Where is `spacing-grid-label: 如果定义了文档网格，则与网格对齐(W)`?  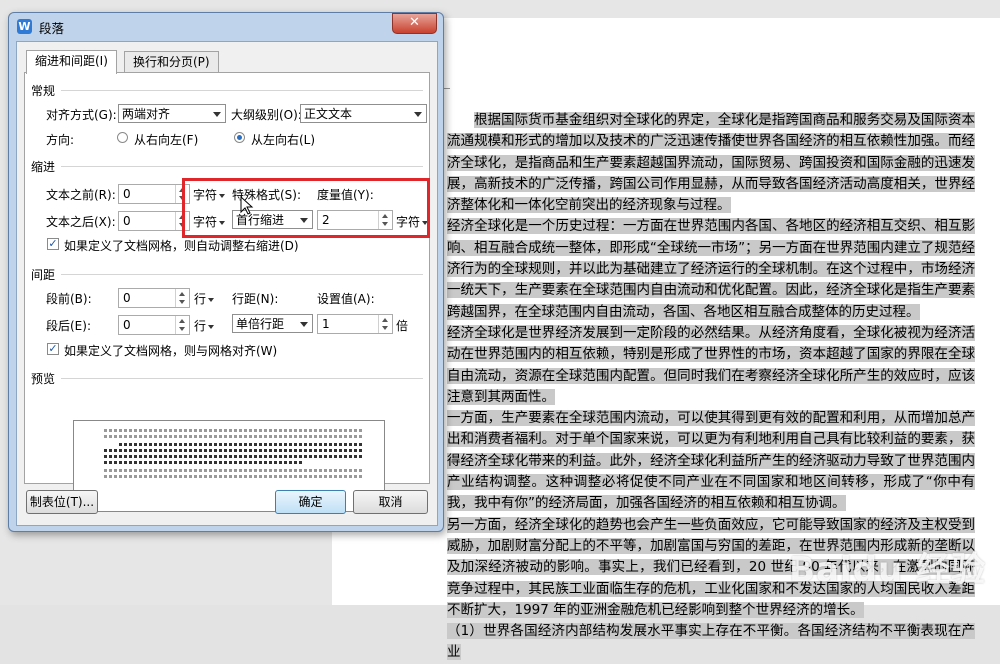
spacing-grid-label: 如果定义了文档网格，则与网格对齐(W) is located at coordinates (171, 351).